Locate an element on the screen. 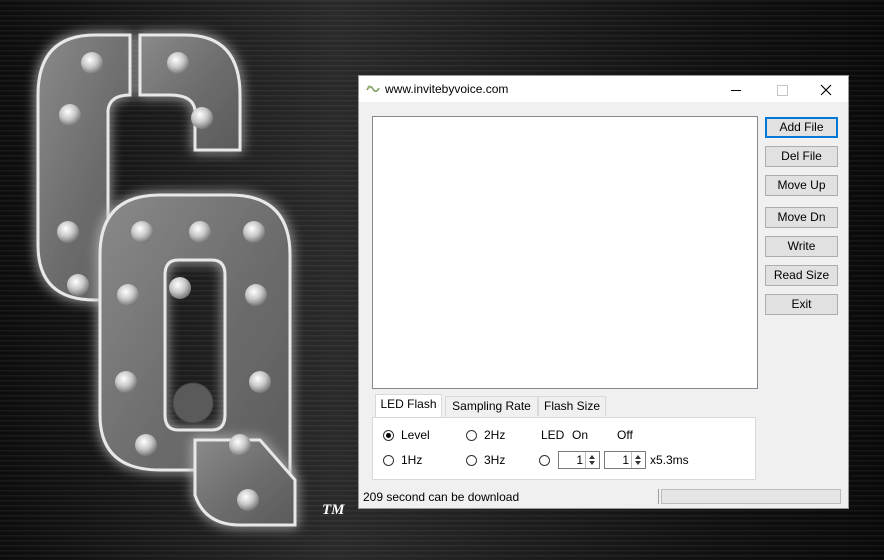 Image resolution: width=884 pixels, height=560 pixels. led-on-label: On is located at coordinates (580, 435).